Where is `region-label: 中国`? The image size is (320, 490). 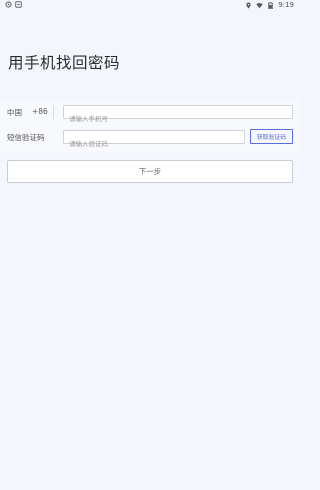
region-label: 中国 is located at coordinates (14, 112).